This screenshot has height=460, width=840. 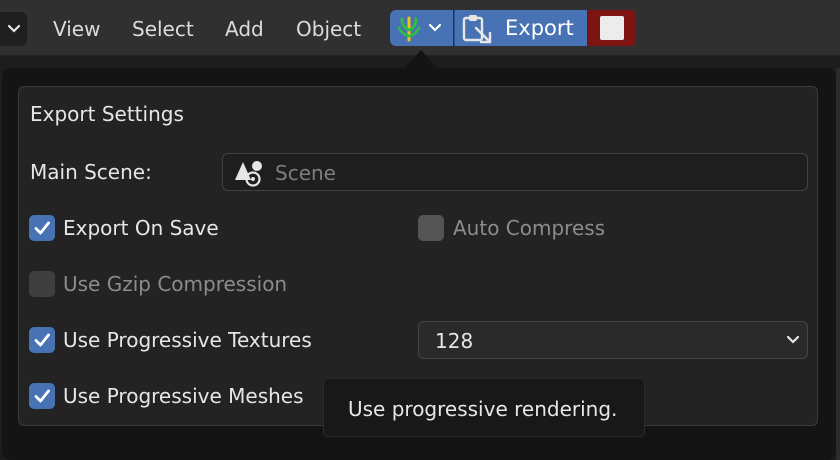 What do you see at coordinates (477, 29) in the screenshot?
I see `export-clipboard-icon` at bounding box center [477, 29].